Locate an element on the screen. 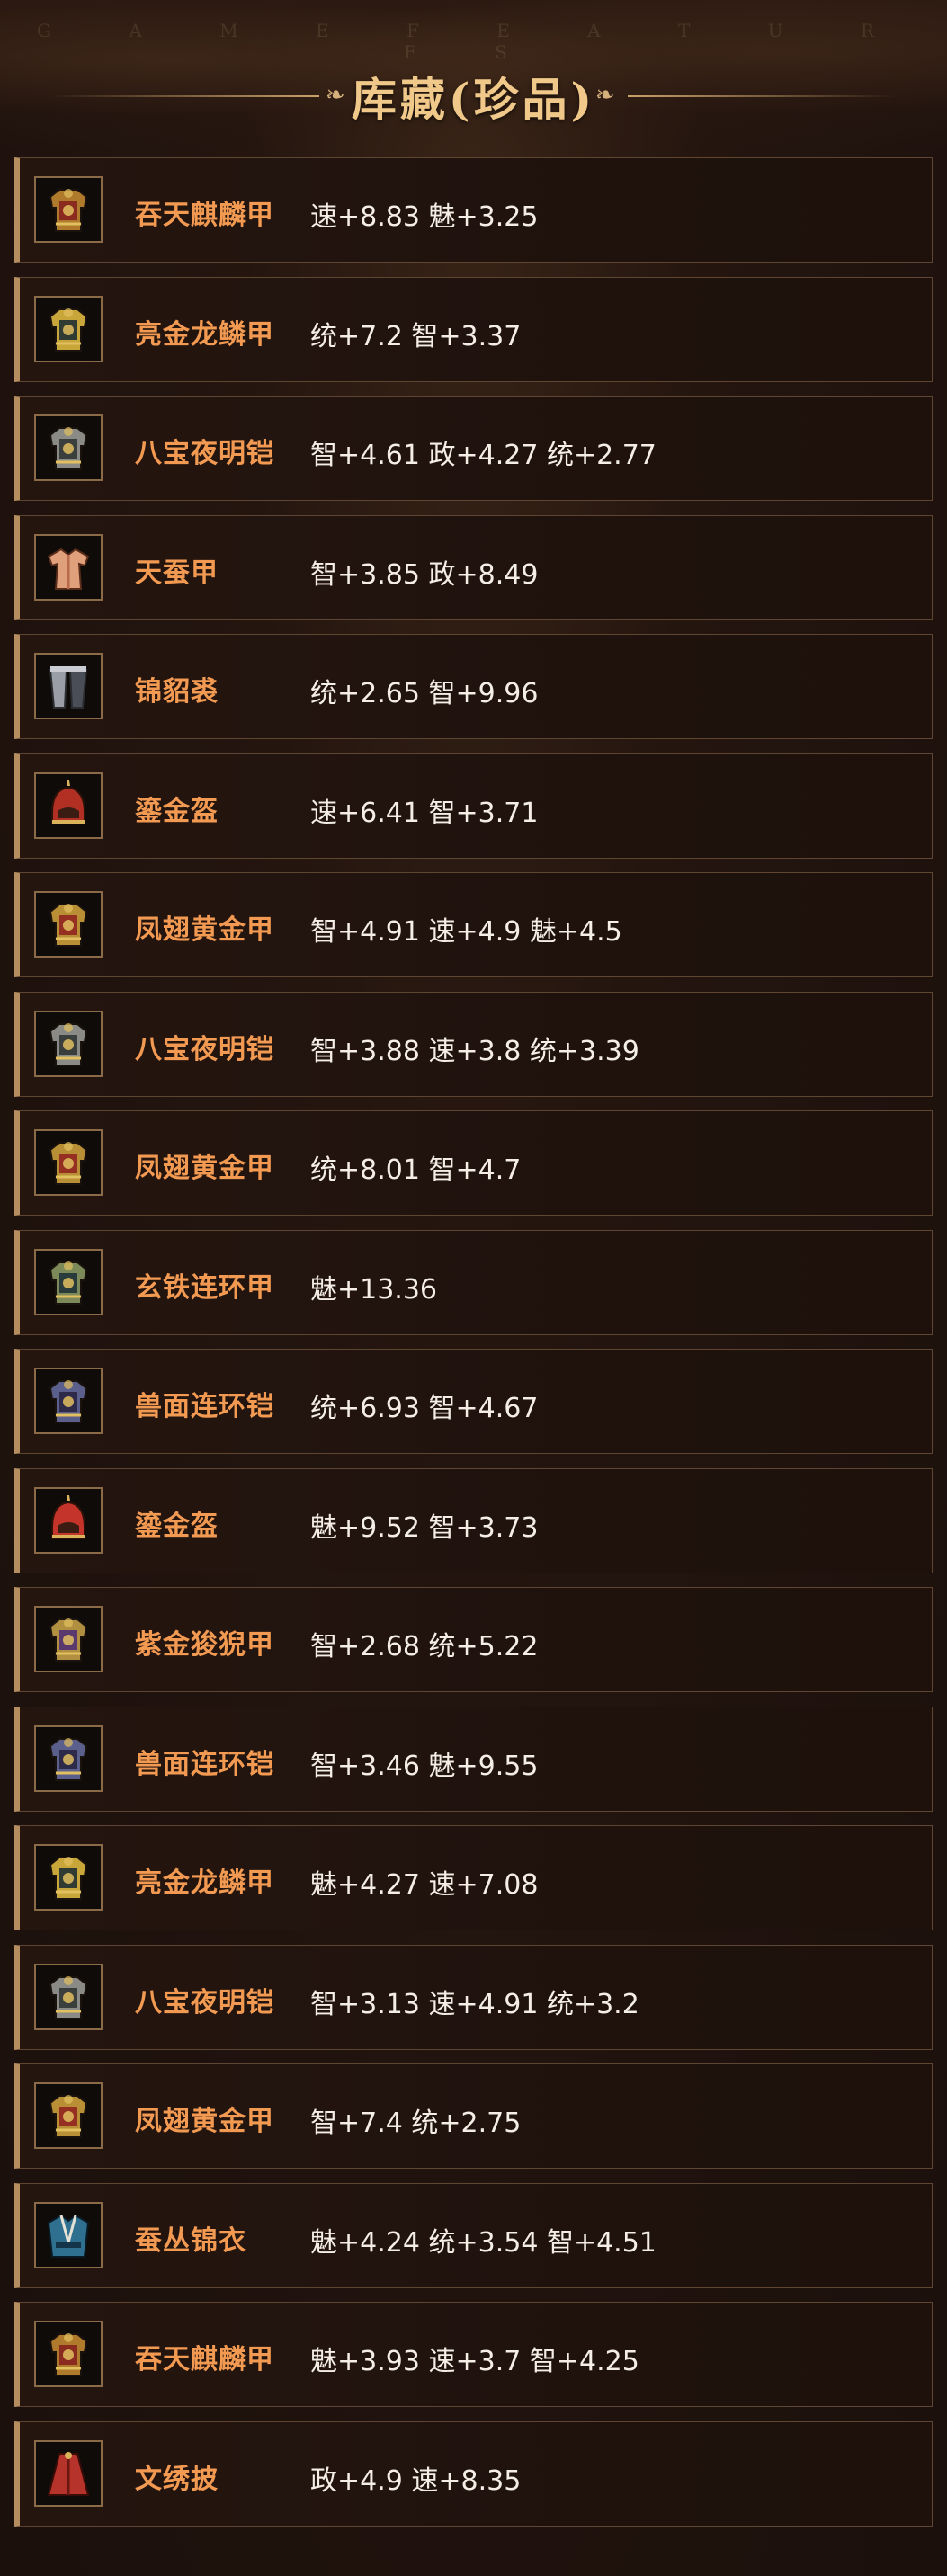  item-row: 八宝夜明铠 智+4.61 政+4.27 统+2.77 is located at coordinates (473, 449).